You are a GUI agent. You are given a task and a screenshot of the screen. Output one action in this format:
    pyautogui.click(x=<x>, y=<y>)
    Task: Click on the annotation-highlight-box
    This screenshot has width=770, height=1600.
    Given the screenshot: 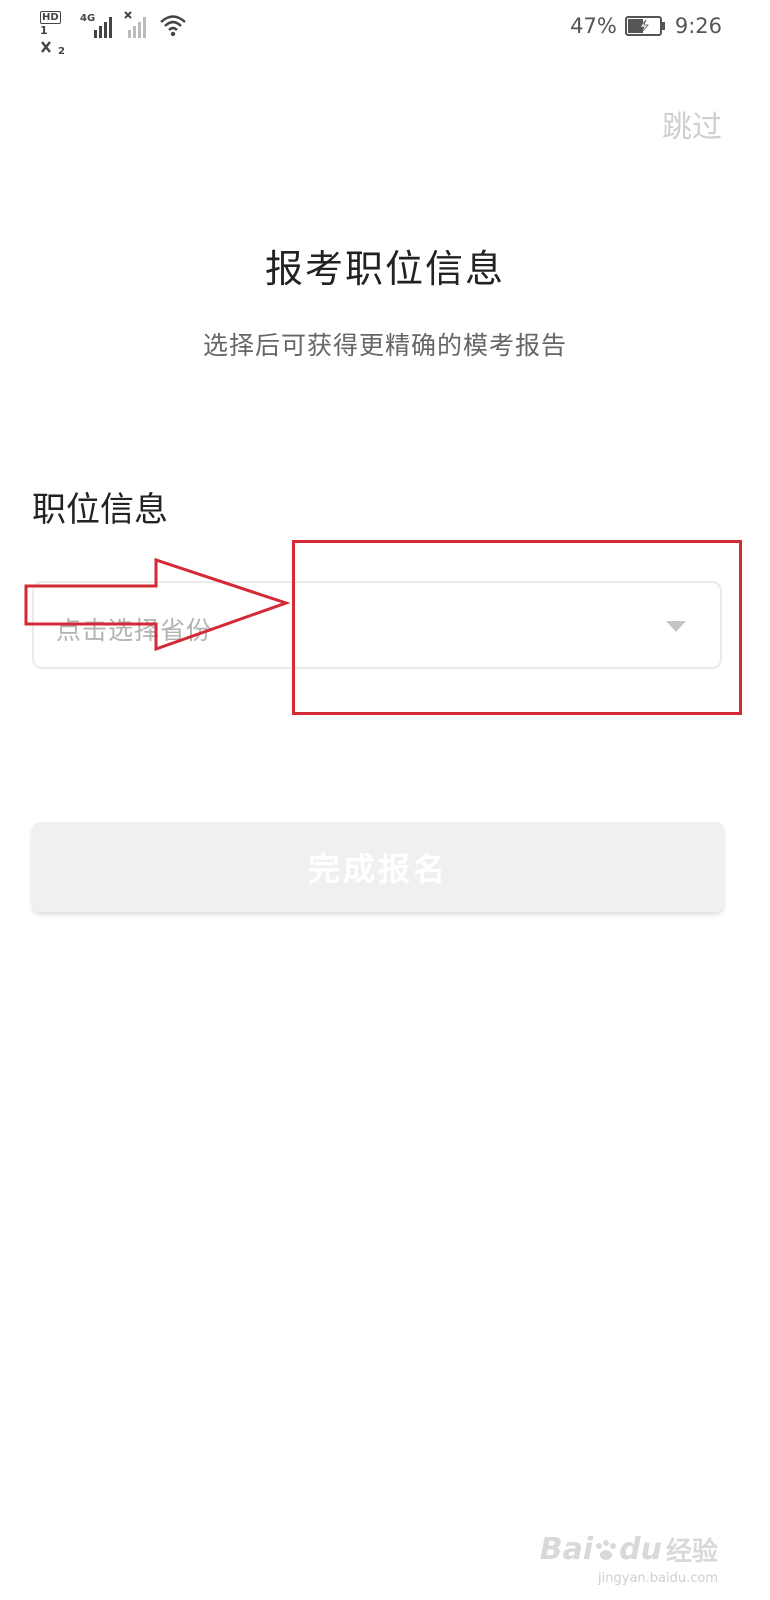 What is the action you would take?
    pyautogui.click(x=517, y=627)
    